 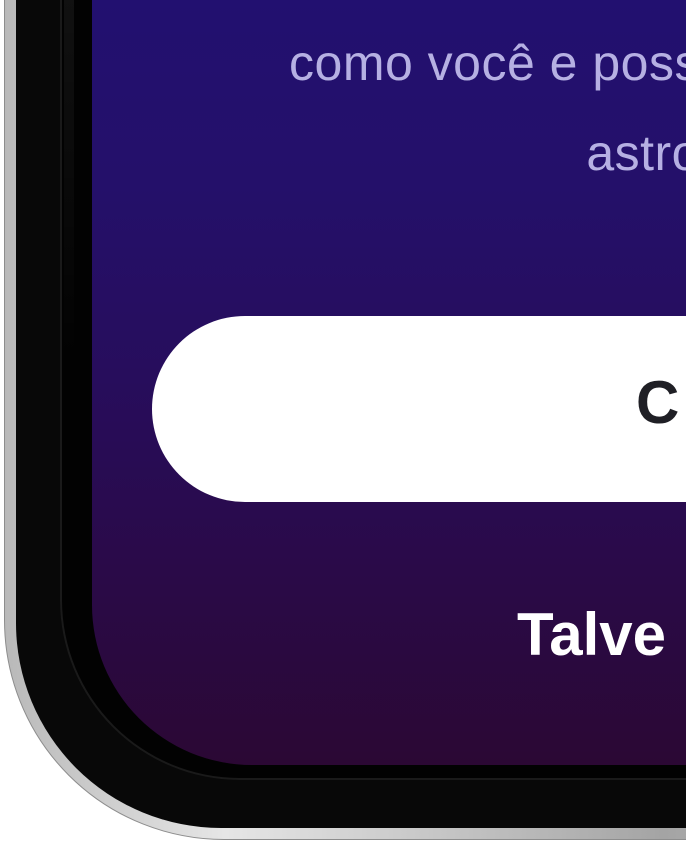 I want to click on secondary-link: Talve, so click(x=591, y=634).